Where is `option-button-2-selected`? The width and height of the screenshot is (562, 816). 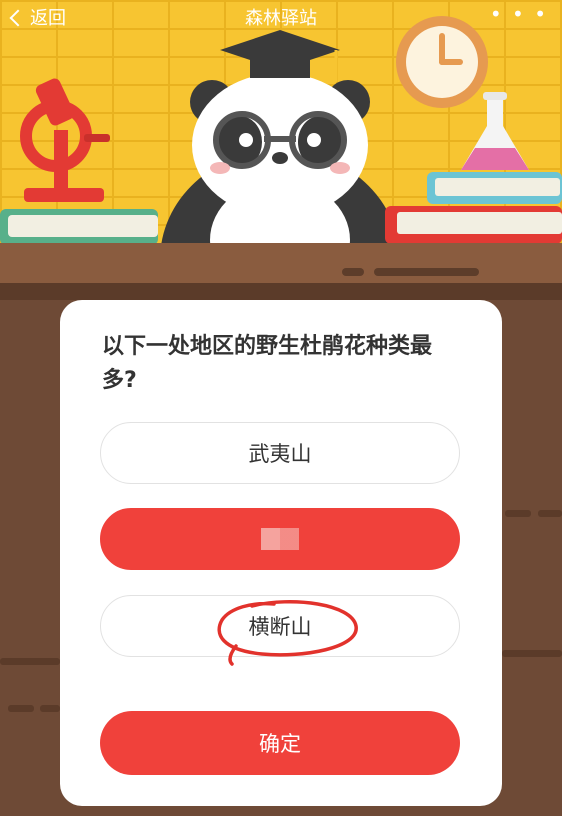 option-button-2-selected is located at coordinates (280, 539).